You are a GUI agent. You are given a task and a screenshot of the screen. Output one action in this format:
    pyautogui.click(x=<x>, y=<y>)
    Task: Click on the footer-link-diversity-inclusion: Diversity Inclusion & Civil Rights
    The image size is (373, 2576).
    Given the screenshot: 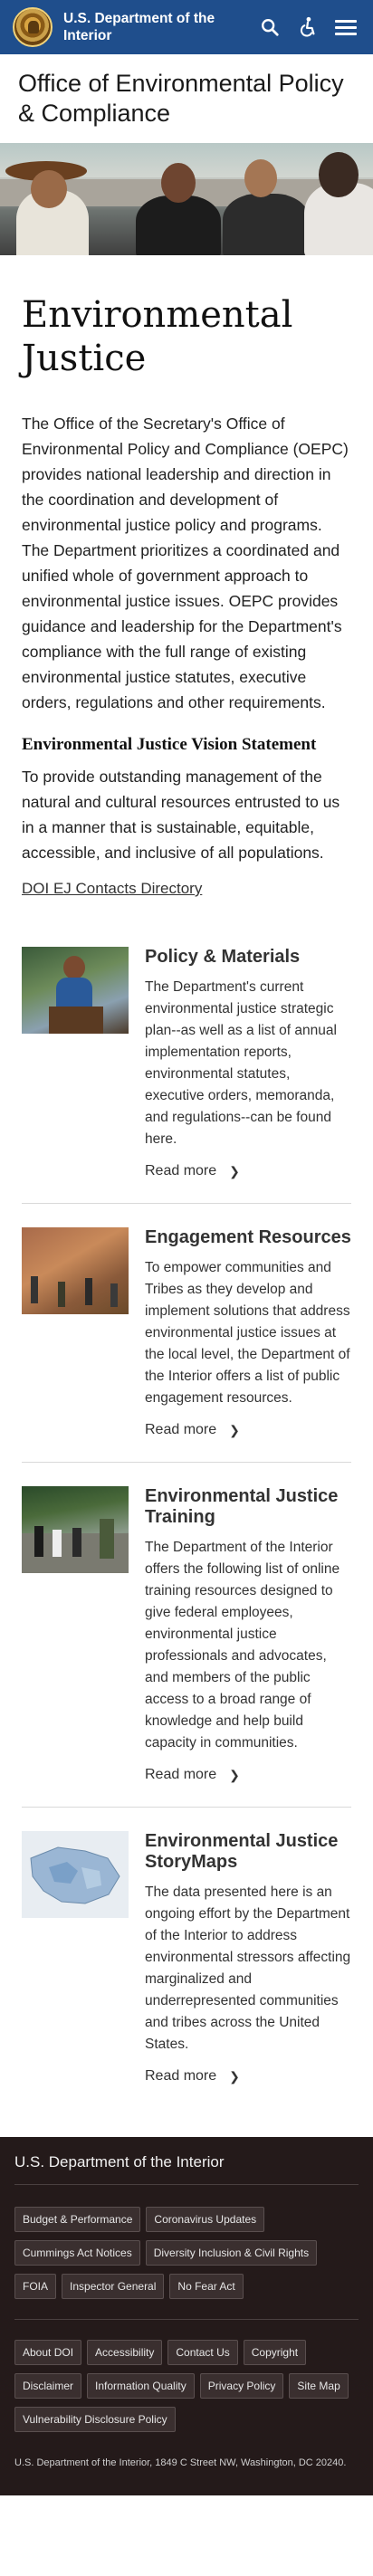 What is the action you would take?
    pyautogui.click(x=232, y=2253)
    